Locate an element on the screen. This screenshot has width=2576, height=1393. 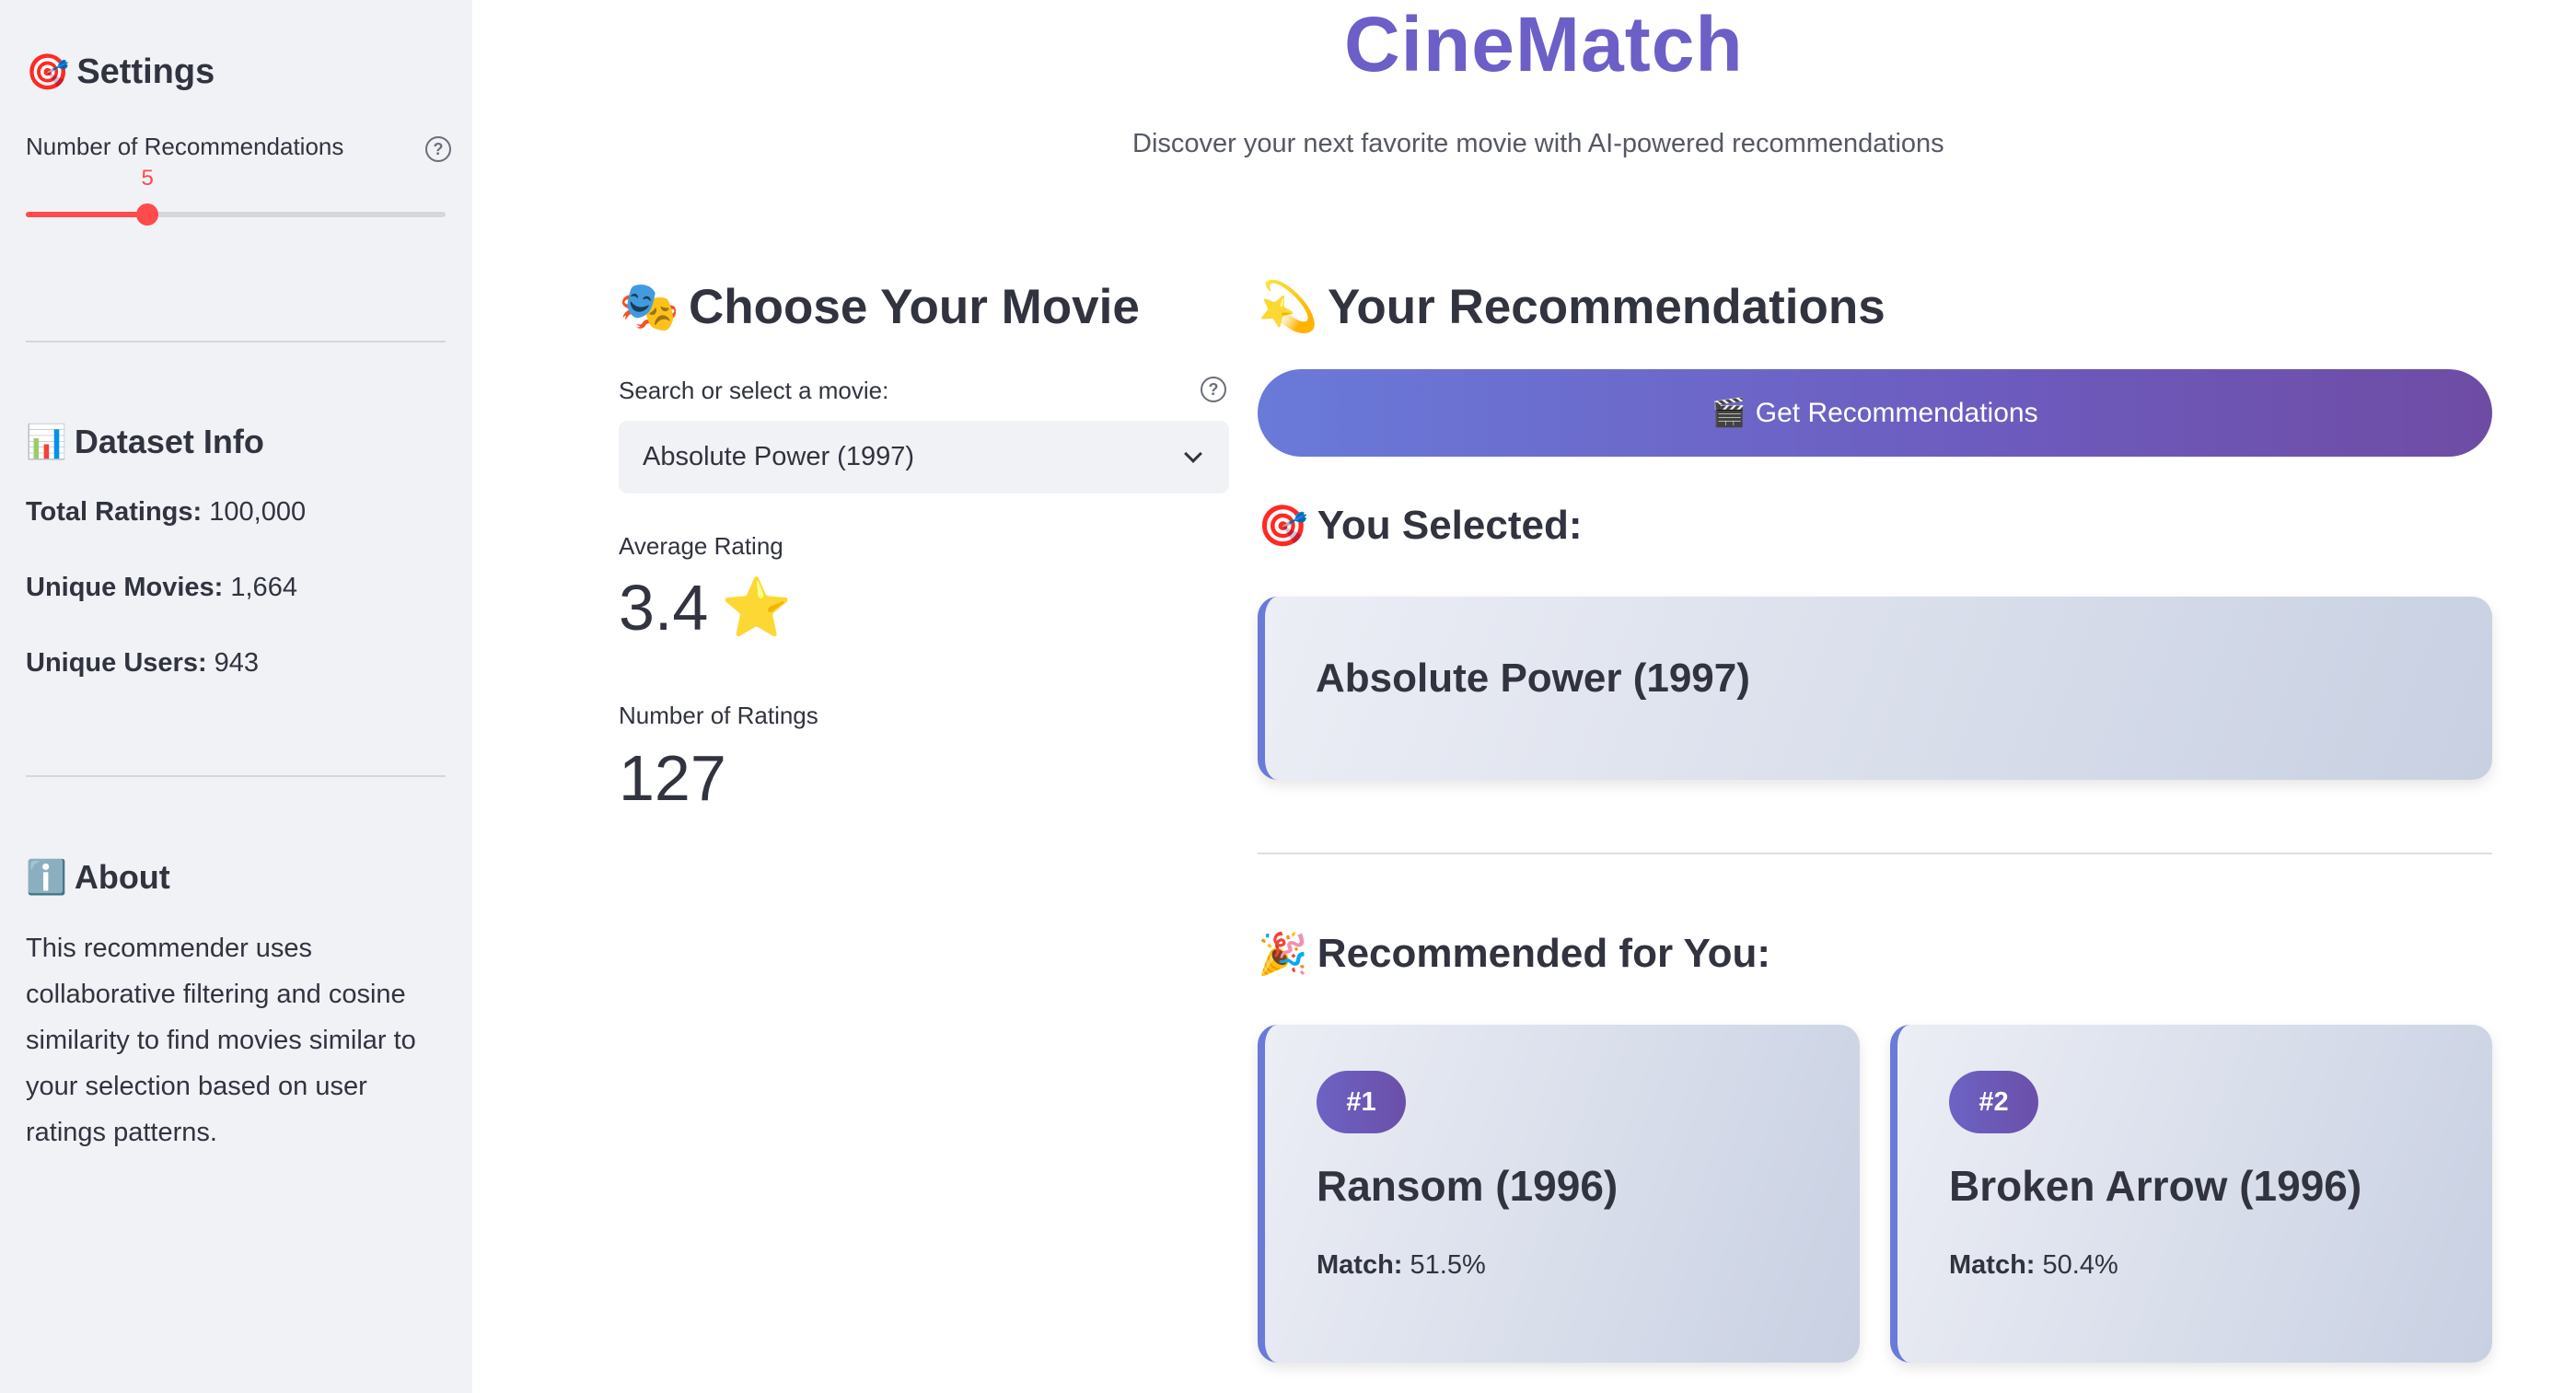
avg-rating: 3.4 ⭐ is located at coordinates (706, 607).